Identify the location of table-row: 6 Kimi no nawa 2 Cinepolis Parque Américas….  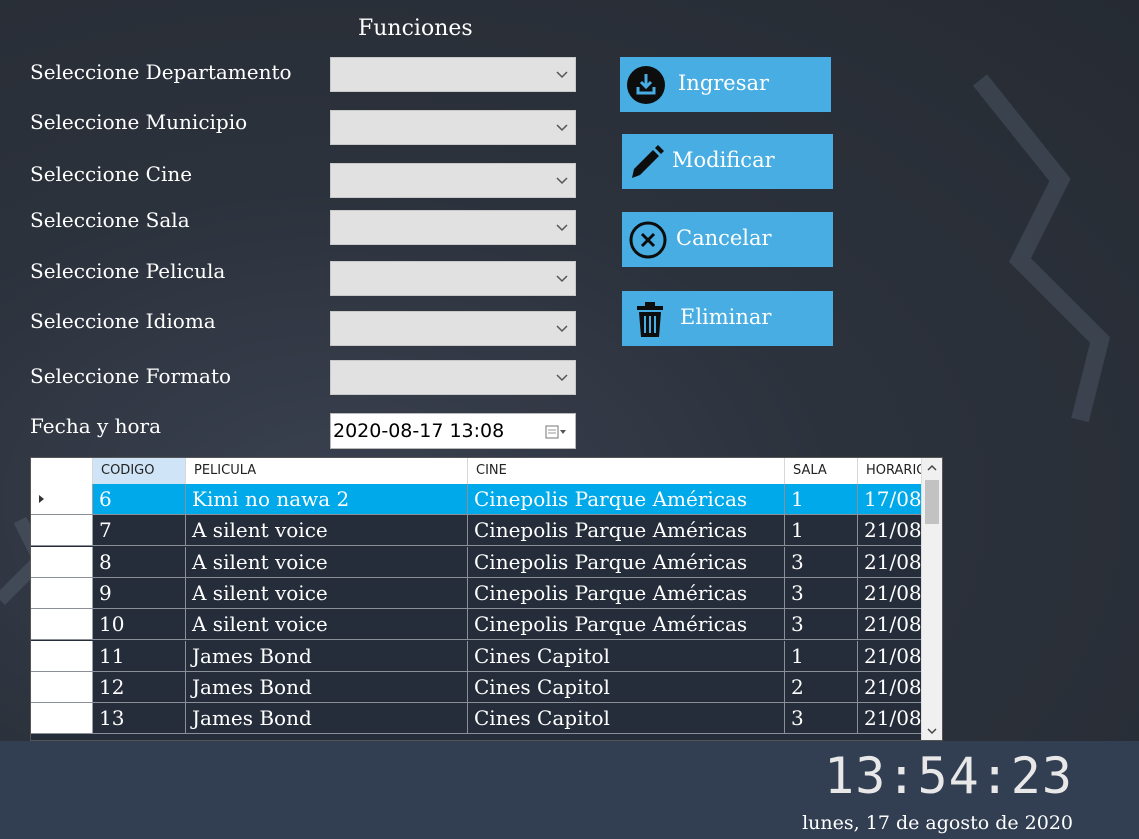
(476, 499).